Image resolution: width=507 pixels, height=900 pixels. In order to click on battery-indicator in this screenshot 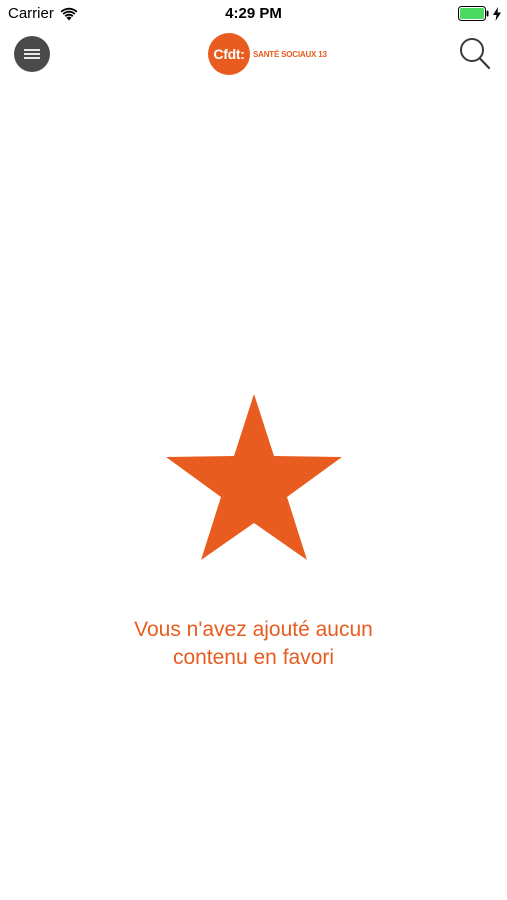, I will do `click(479, 13)`.